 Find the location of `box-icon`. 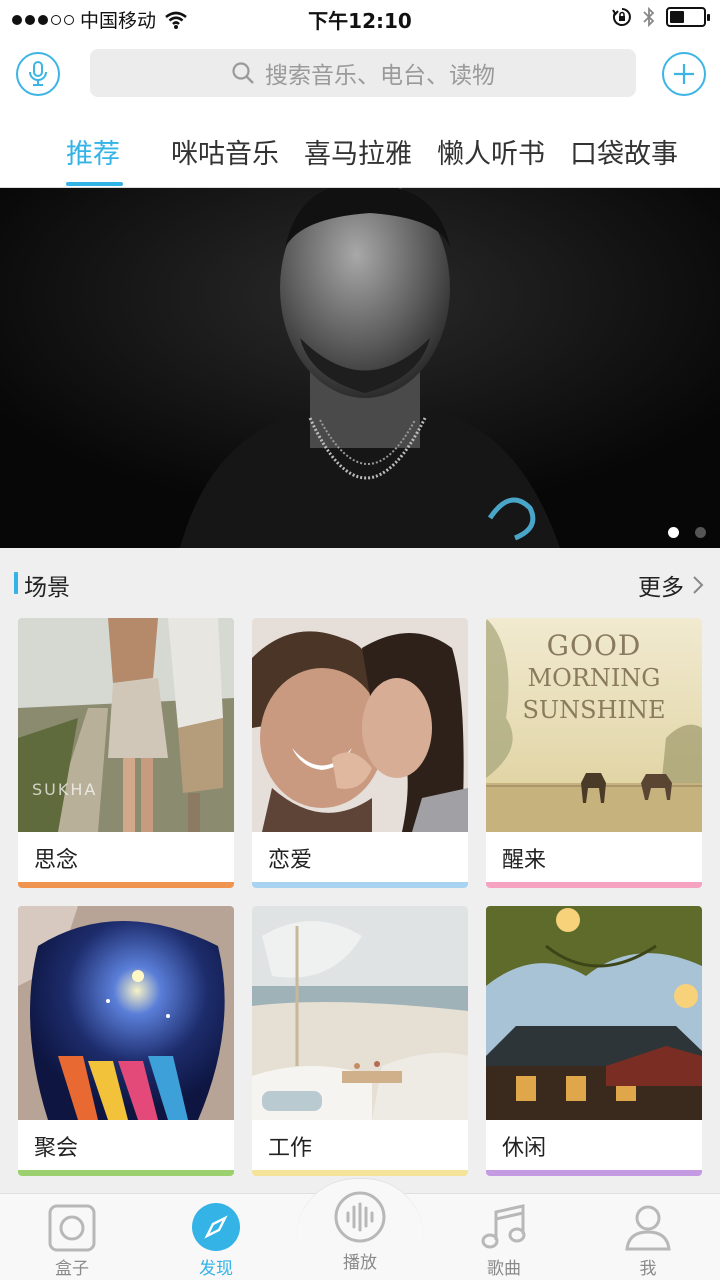

box-icon is located at coordinates (72, 1228).